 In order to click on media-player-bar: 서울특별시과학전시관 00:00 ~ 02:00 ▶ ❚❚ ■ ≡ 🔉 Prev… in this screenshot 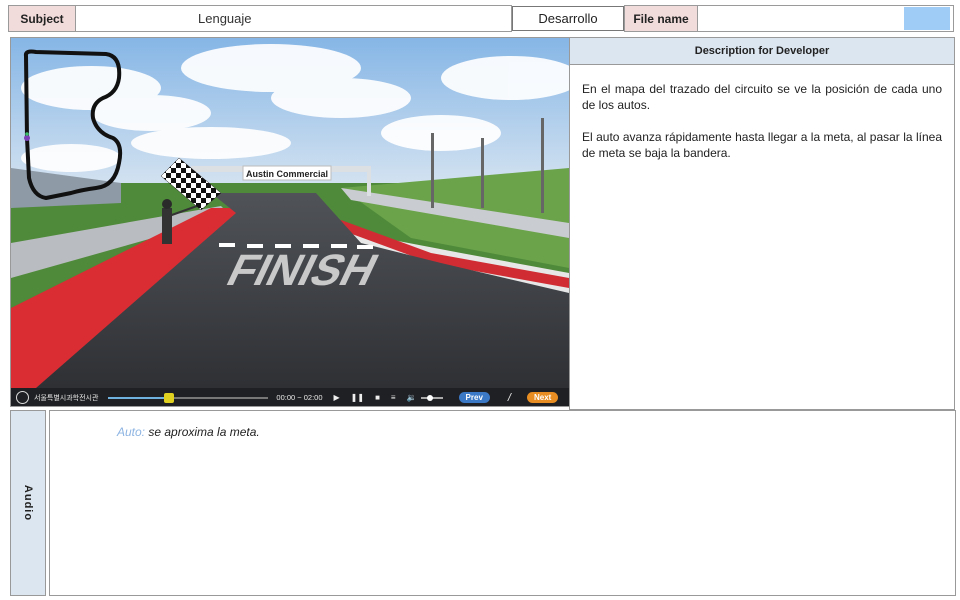, I will do `click(290, 397)`.